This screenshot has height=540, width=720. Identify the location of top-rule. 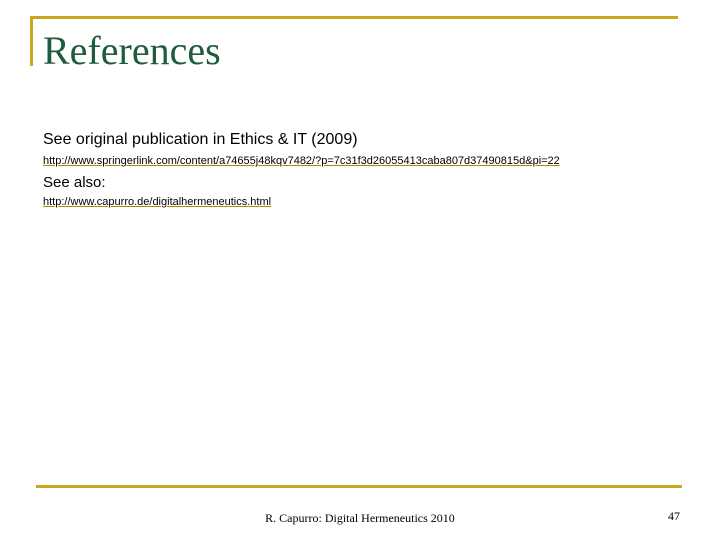
(354, 17).